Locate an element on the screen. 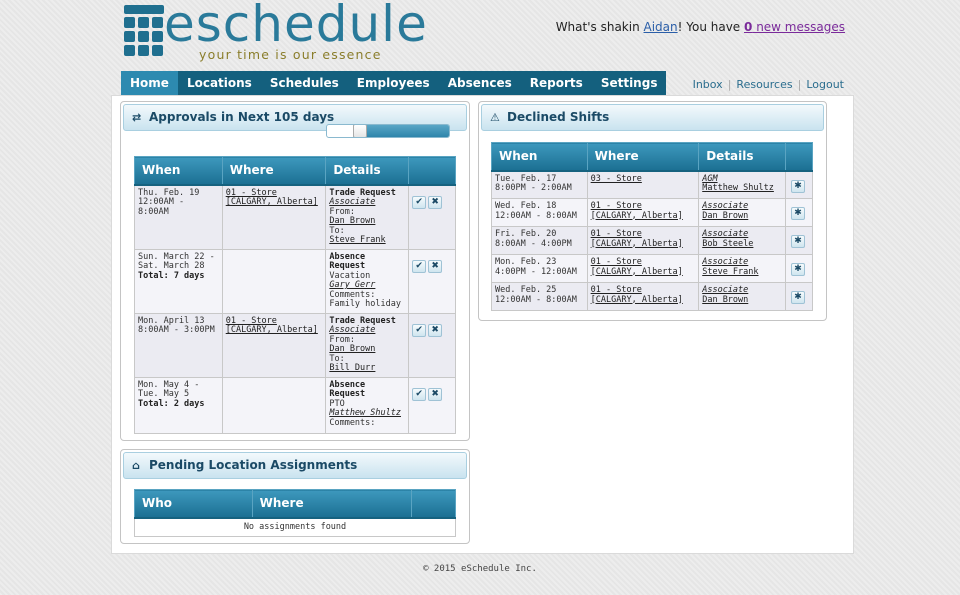  detail-heading: Trade Request is located at coordinates (362, 320).